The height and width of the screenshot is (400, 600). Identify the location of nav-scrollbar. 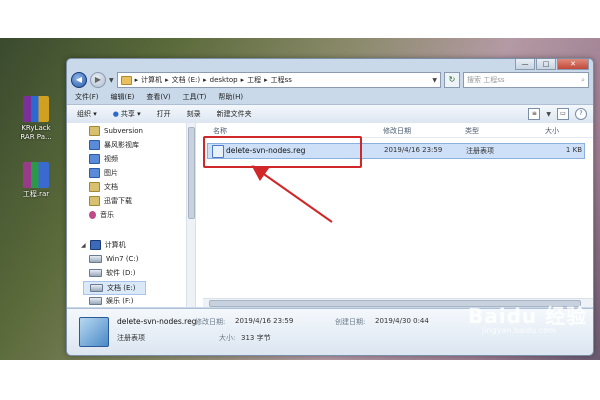
(190, 215).